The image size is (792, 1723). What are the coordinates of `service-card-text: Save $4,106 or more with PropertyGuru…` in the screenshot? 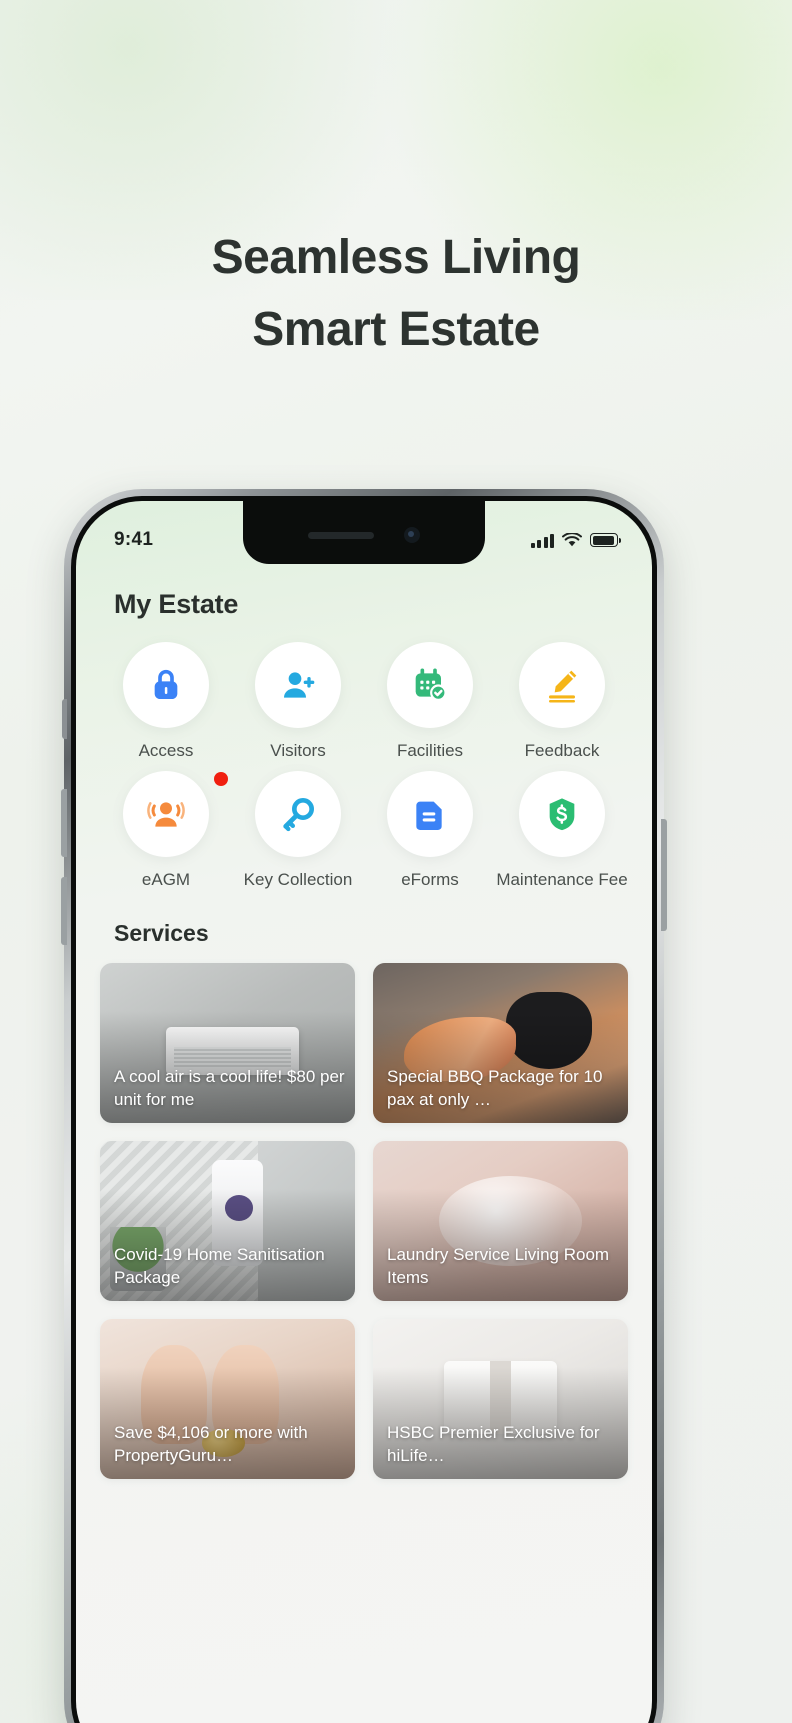 It's located at (211, 1444).